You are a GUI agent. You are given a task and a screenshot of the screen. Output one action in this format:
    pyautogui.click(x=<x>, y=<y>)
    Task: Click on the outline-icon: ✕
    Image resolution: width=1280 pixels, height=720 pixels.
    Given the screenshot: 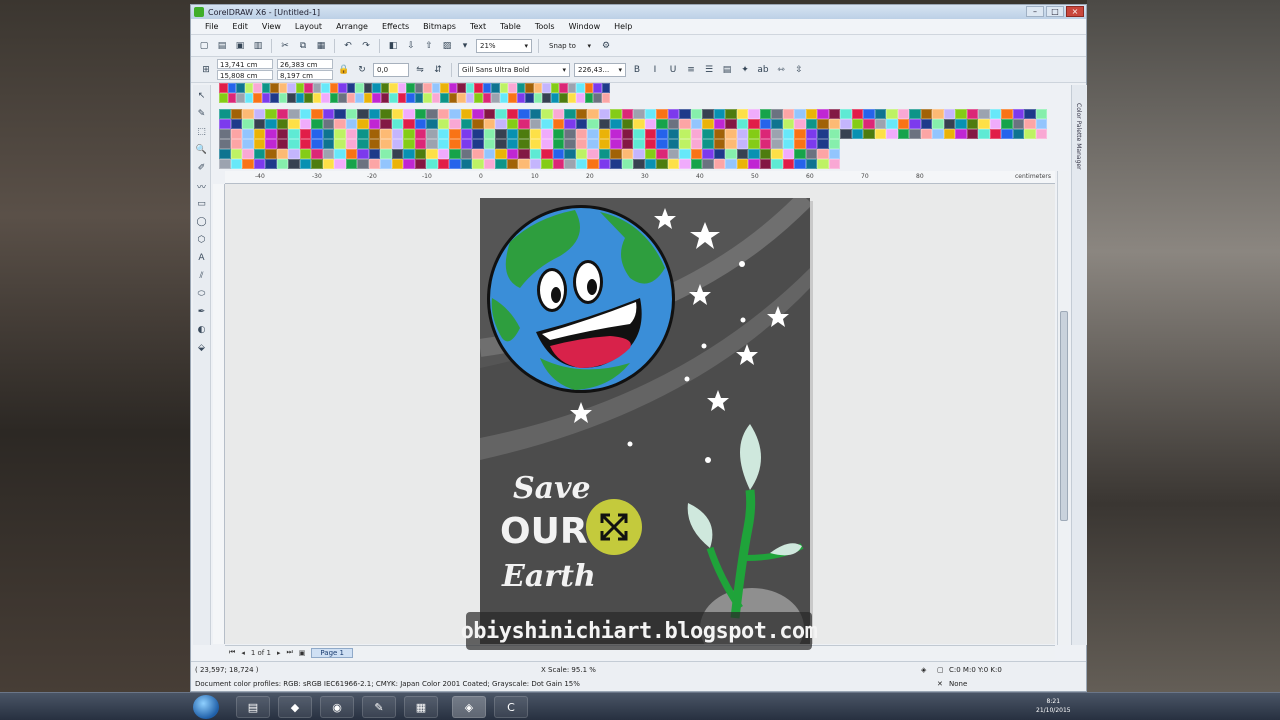 What is the action you would take?
    pyautogui.click(x=940, y=684)
    